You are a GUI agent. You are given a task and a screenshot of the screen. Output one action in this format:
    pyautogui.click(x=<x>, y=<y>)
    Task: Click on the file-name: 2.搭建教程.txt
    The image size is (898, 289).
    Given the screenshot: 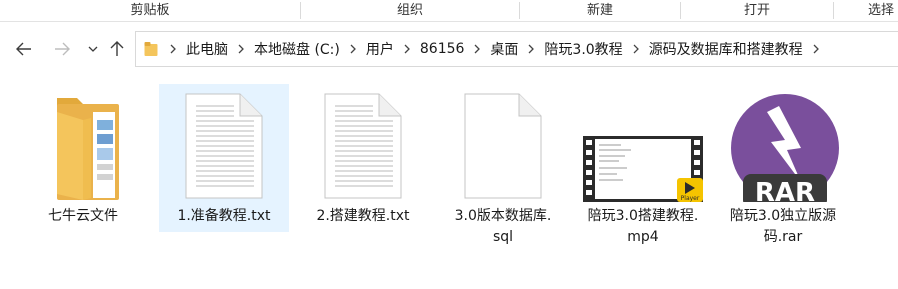 What is the action you would take?
    pyautogui.click(x=363, y=216)
    